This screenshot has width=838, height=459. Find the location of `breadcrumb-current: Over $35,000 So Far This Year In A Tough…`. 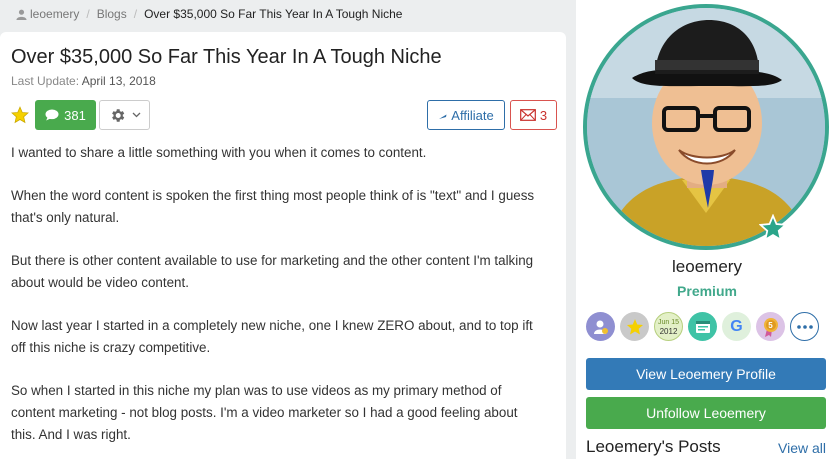

breadcrumb-current: Over $35,000 So Far This Year In A Tough… is located at coordinates (273, 14).